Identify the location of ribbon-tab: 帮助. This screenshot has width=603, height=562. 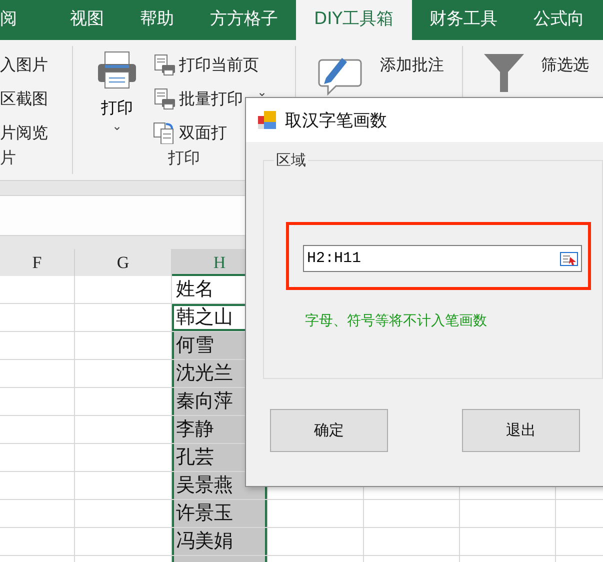
(157, 20).